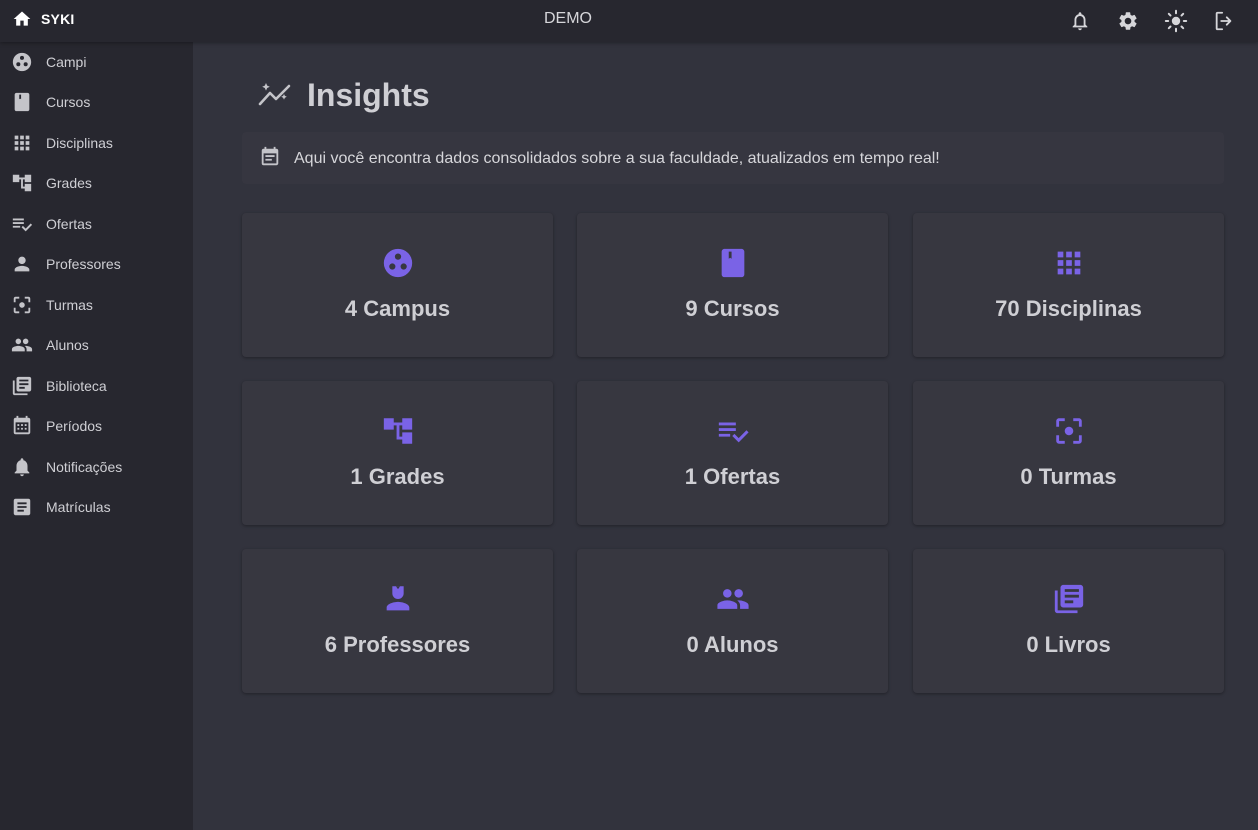  Describe the element at coordinates (1068, 621) in the screenshot. I see `card-livros: 0 Livros` at that location.